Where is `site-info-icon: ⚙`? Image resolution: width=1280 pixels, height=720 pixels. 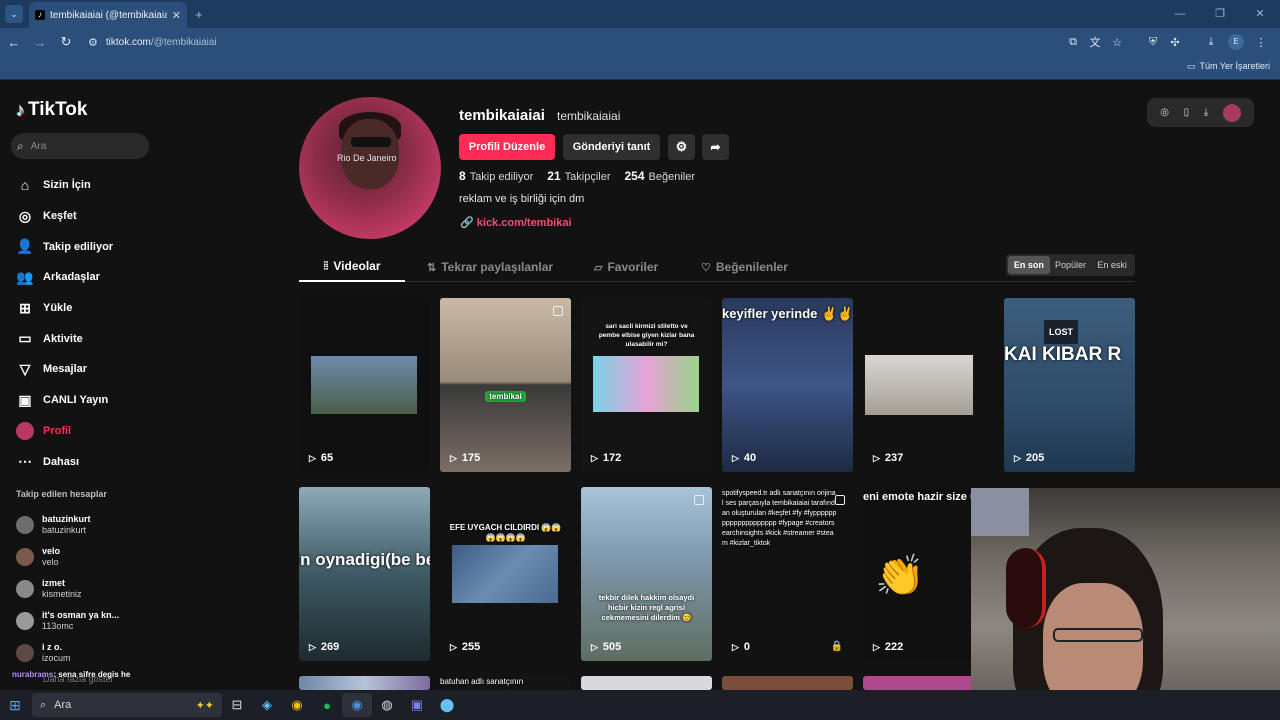 site-info-icon: ⚙ is located at coordinates (93, 42).